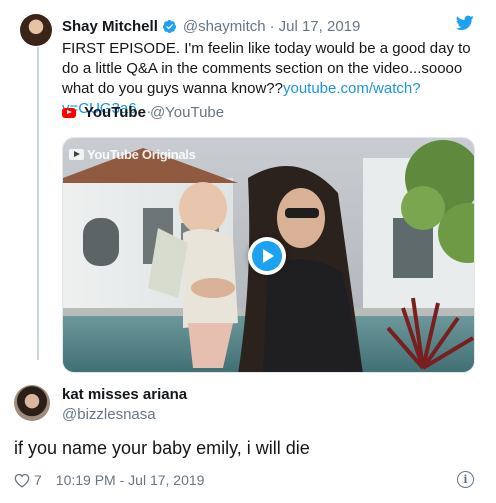  I want to click on original-tweet-header: Shay Mitchell @shaymitch · Jul 17, 2019, so click(211, 26).